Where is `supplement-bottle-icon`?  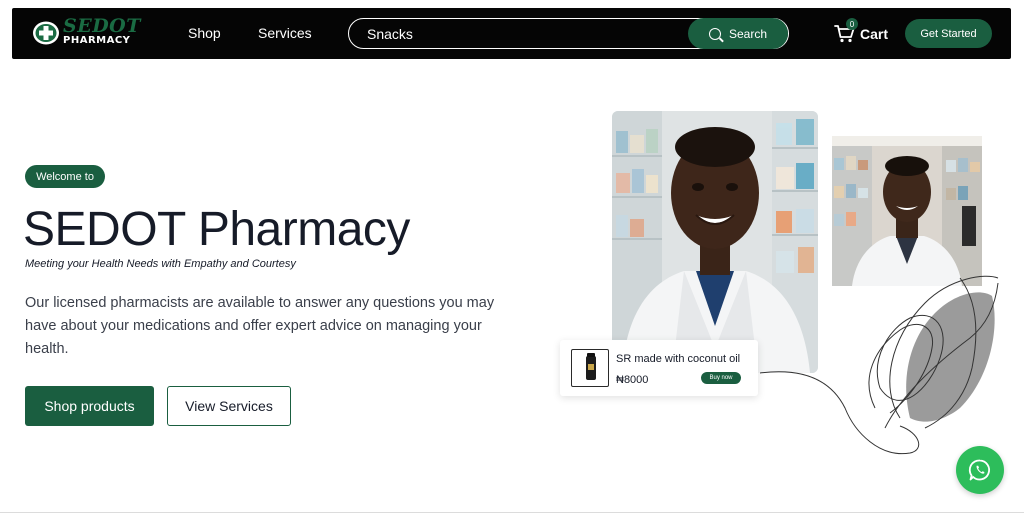
supplement-bottle-icon is located at coordinates (591, 366).